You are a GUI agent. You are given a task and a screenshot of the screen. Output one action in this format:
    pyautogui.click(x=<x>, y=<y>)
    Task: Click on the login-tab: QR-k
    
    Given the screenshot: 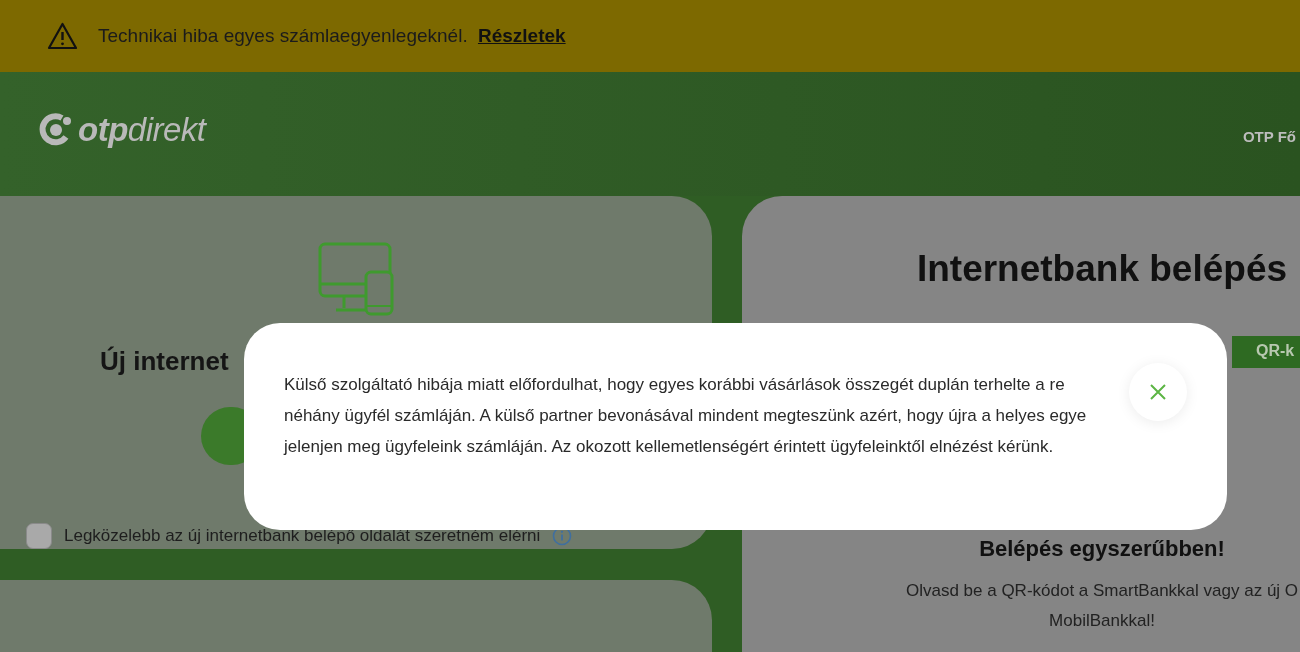 What is the action you would take?
    pyautogui.click(x=1266, y=352)
    